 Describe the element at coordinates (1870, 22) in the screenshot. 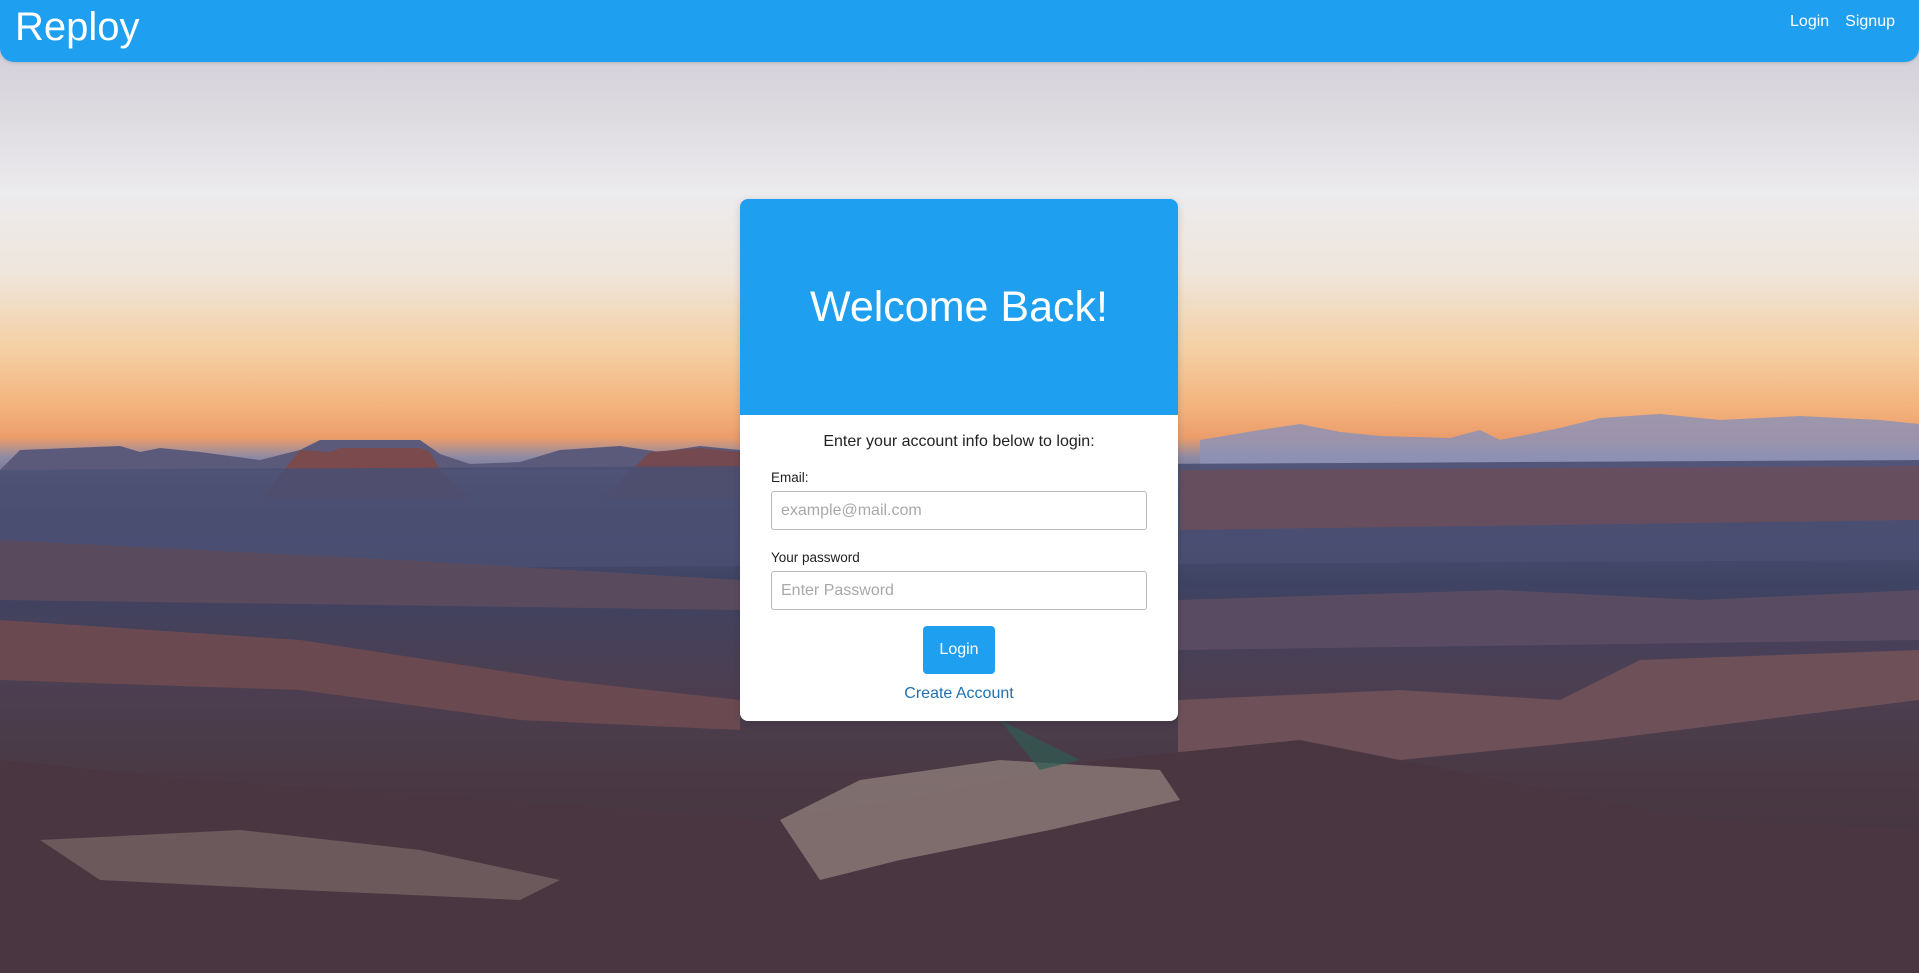

I see `nav-signup-link: Signup` at that location.